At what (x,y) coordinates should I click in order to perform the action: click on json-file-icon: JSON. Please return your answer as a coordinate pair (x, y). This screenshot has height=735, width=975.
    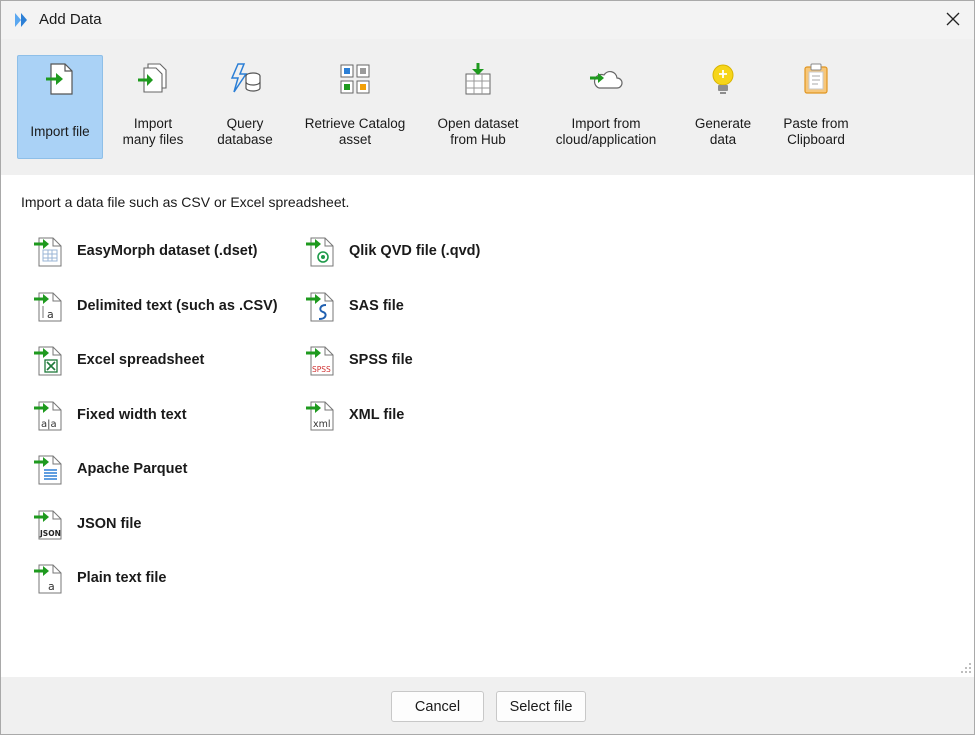
    Looking at the image, I should click on (48, 525).